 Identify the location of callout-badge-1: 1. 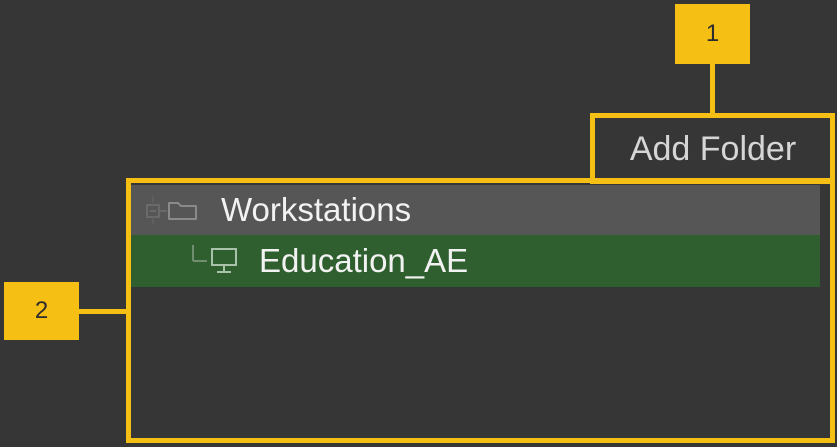
(712, 34).